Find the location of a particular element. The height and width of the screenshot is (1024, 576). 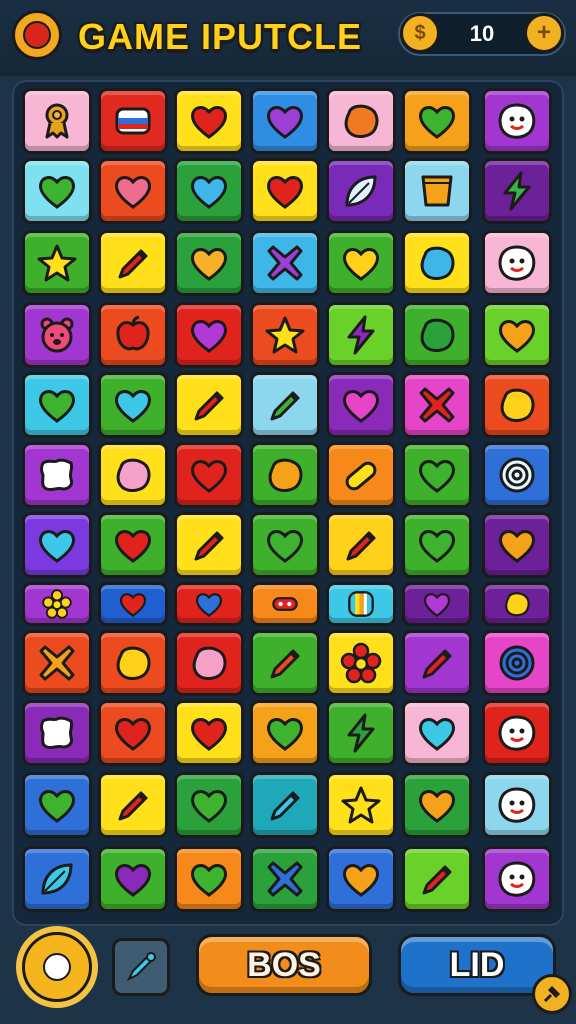

tile-r1-c1 is located at coordinates (57, 121).